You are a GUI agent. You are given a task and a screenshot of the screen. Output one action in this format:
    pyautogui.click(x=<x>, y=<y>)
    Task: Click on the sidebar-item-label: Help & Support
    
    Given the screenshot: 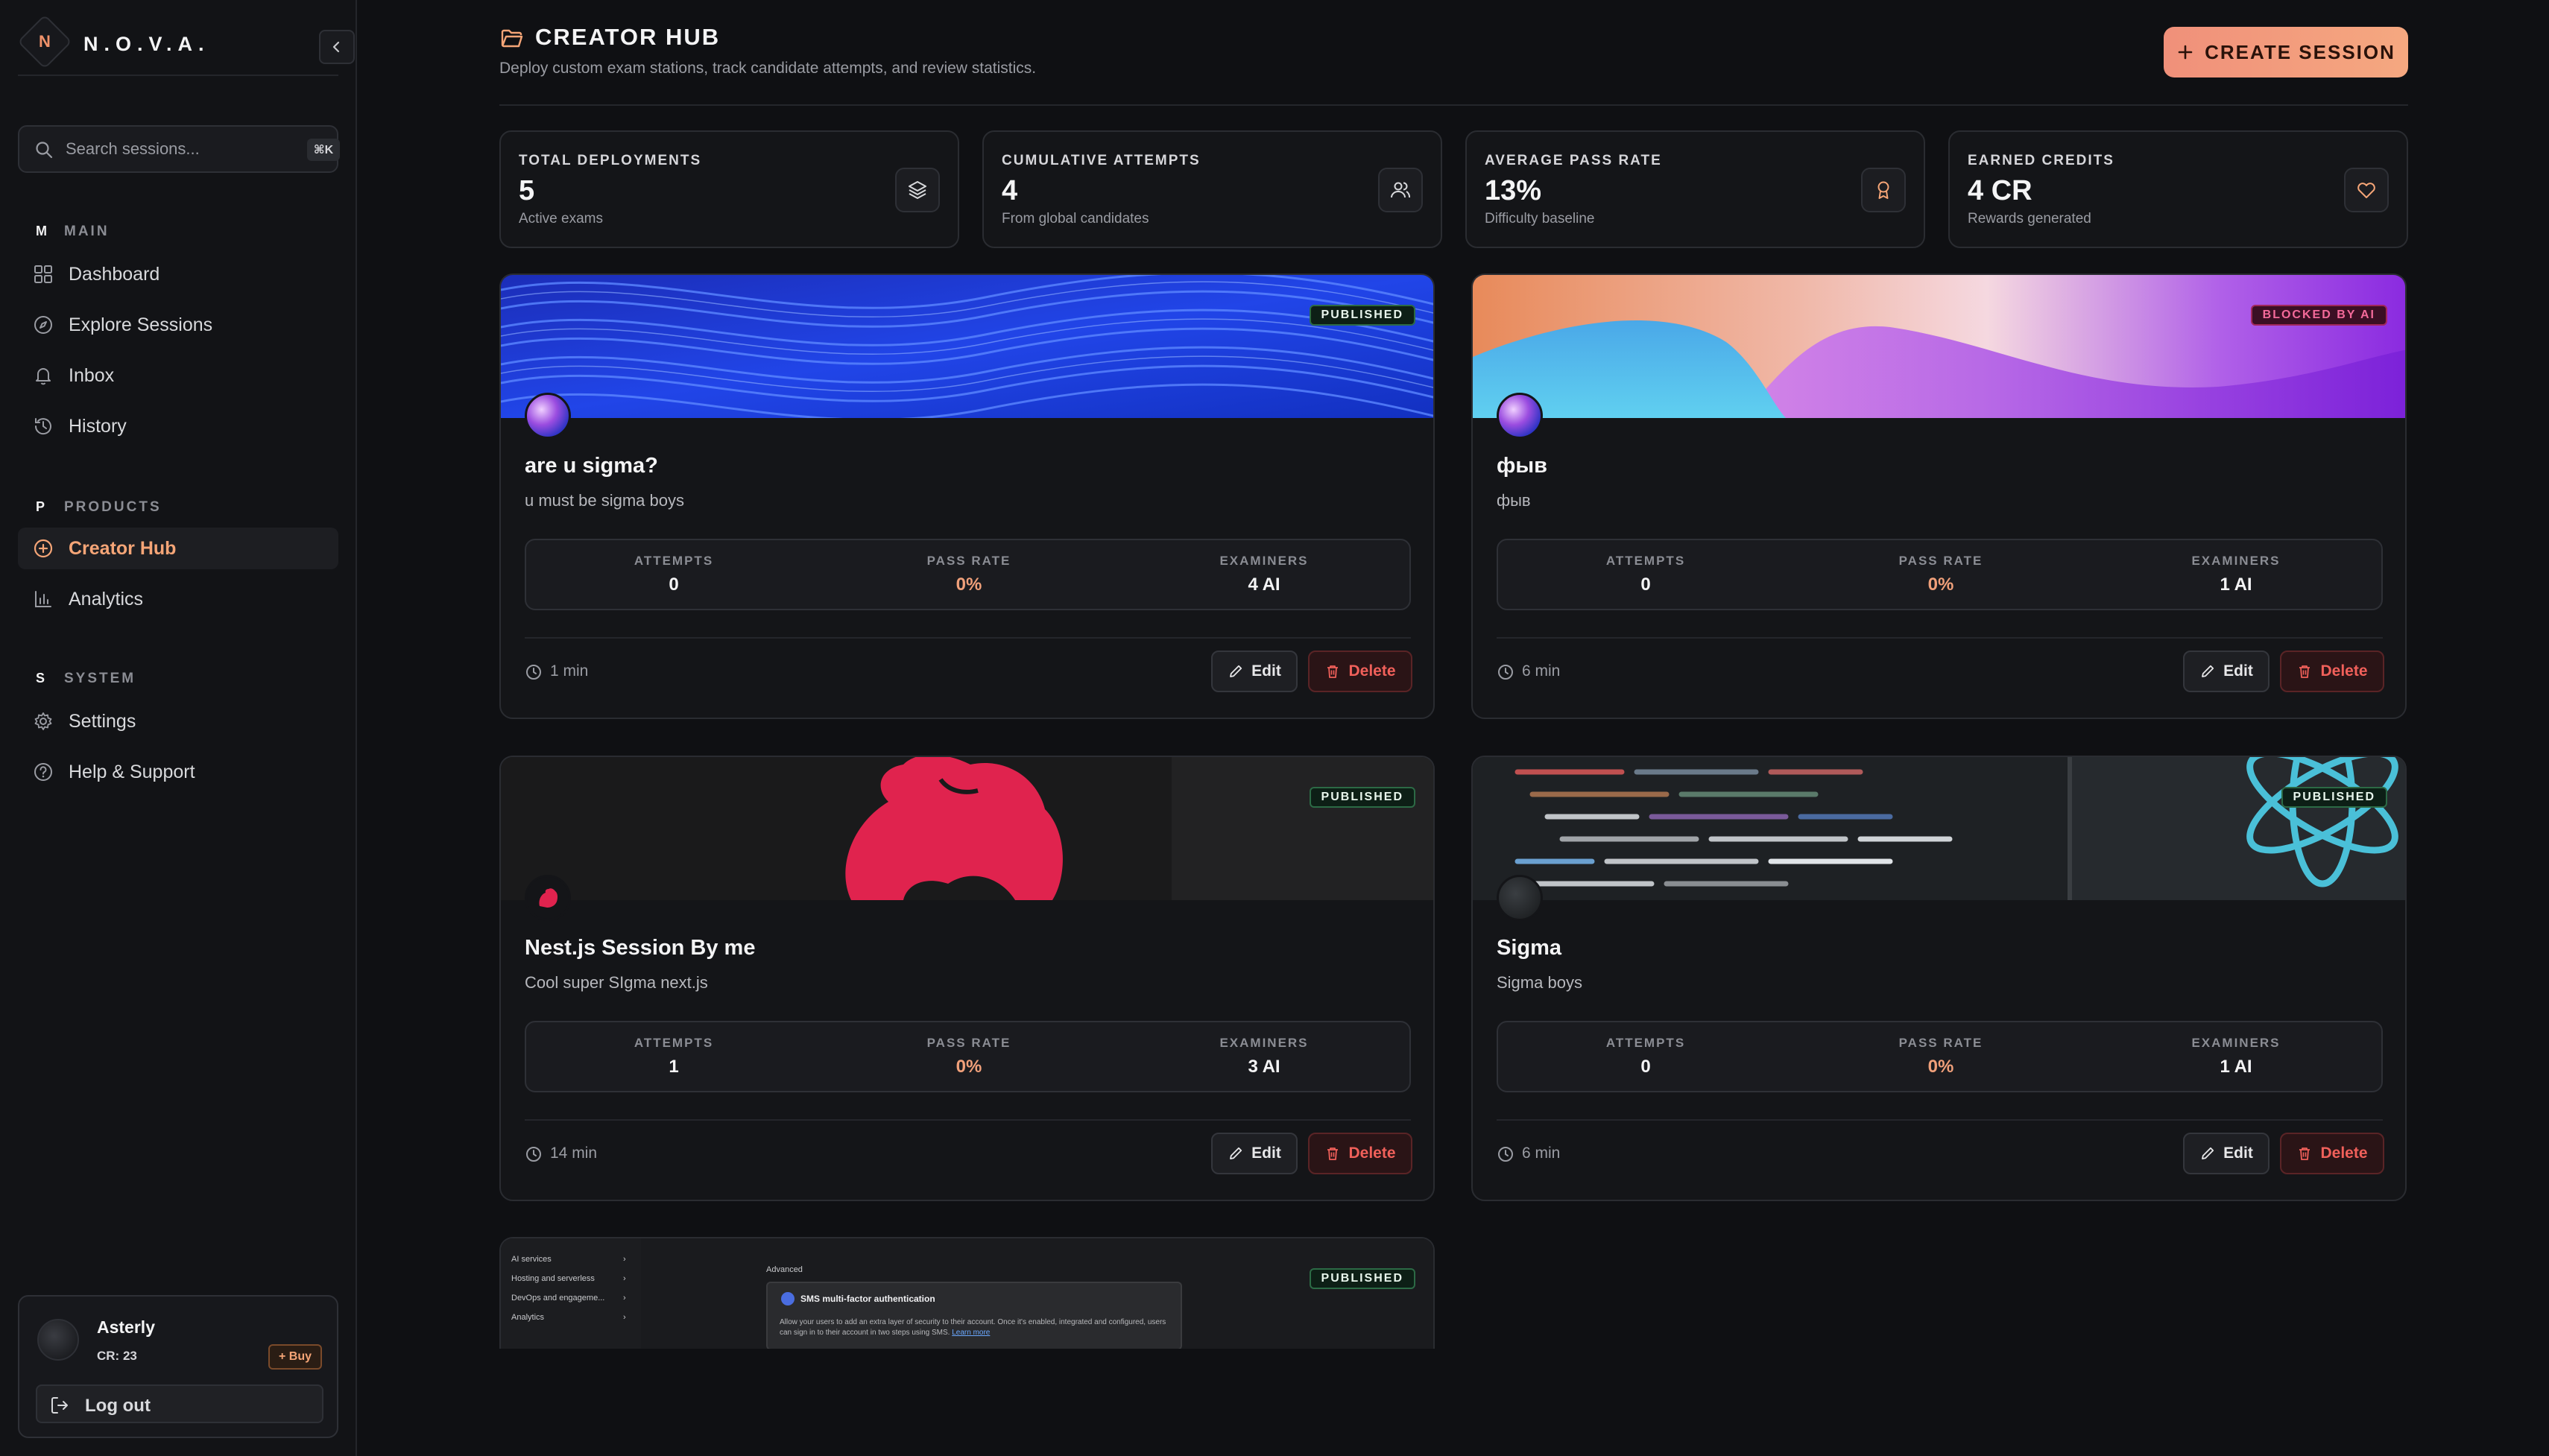 What is the action you would take?
    pyautogui.click(x=132, y=772)
    